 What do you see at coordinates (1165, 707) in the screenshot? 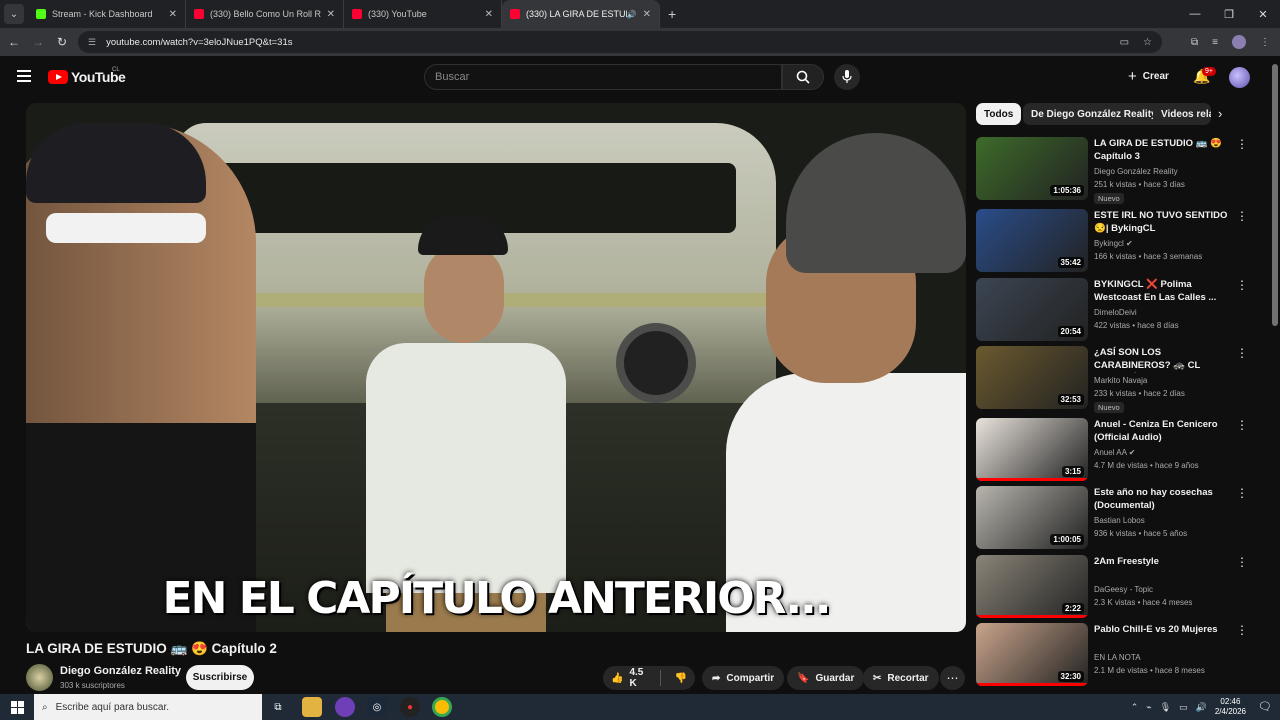
I see `mic-tray-icon: 🎙` at bounding box center [1165, 707].